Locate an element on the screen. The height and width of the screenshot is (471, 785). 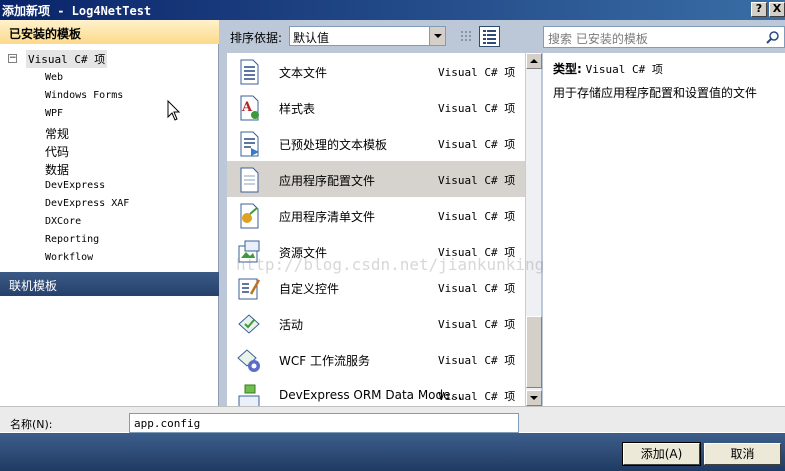
template-row-text-file: 文本文件 Visual C# 项 is located at coordinates (376, 71).